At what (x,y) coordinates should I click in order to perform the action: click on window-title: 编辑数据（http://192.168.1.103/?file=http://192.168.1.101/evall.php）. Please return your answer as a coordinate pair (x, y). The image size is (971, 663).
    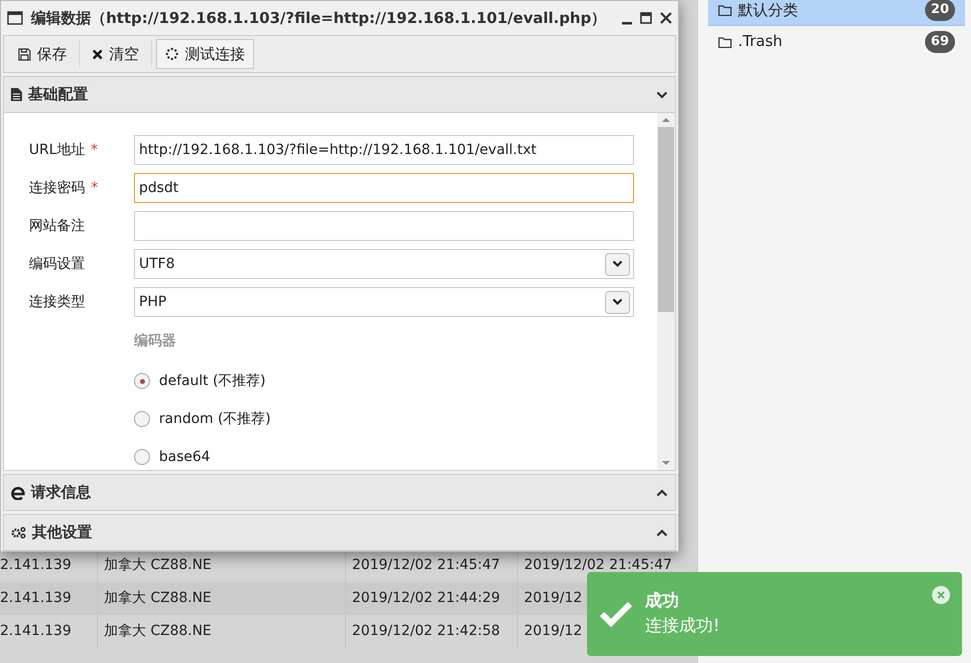
    Looking at the image, I should click on (319, 18).